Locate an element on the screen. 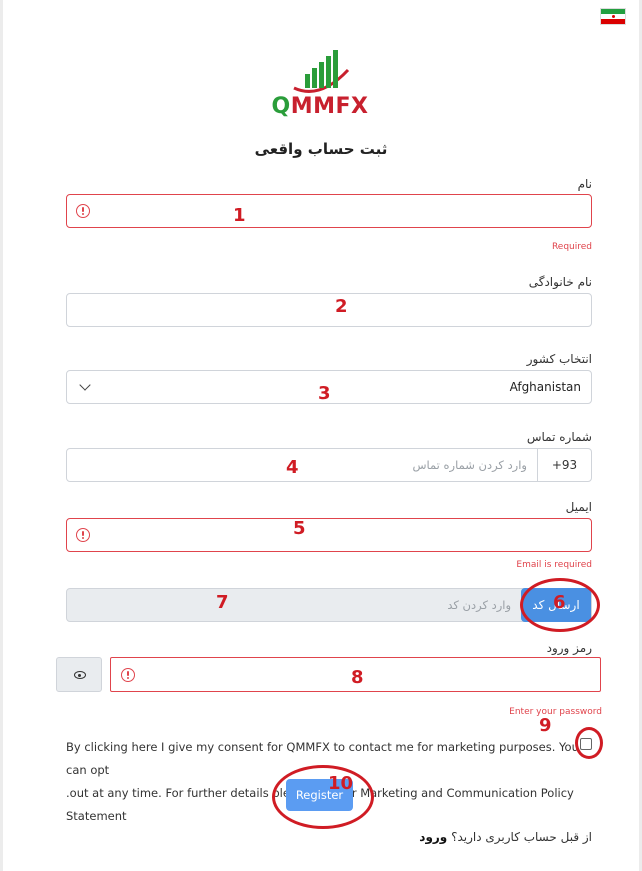 The height and width of the screenshot is (871, 642). email-input is located at coordinates (329, 535).